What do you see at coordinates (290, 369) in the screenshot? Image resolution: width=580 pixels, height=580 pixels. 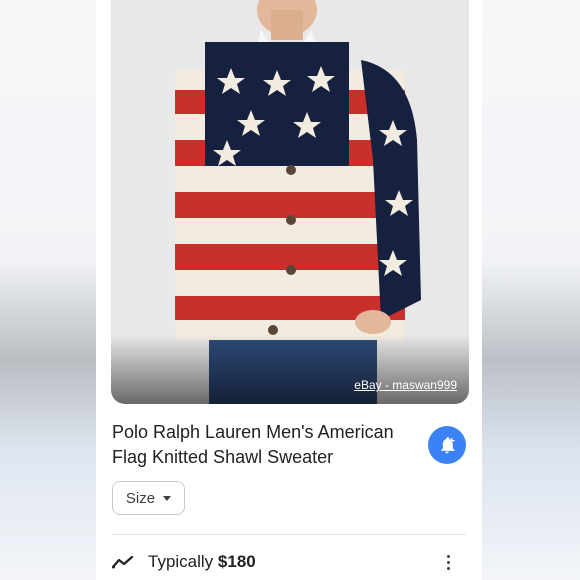 I see `image-shade` at bounding box center [290, 369].